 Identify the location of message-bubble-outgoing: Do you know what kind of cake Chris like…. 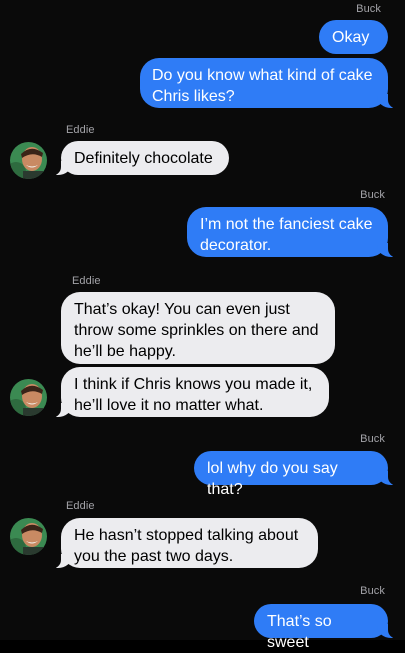
(270, 83).